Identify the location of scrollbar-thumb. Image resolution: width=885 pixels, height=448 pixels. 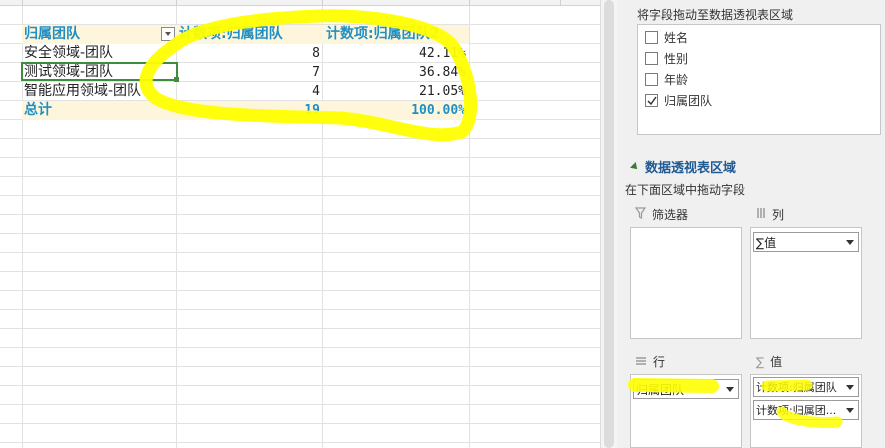
(609, 224).